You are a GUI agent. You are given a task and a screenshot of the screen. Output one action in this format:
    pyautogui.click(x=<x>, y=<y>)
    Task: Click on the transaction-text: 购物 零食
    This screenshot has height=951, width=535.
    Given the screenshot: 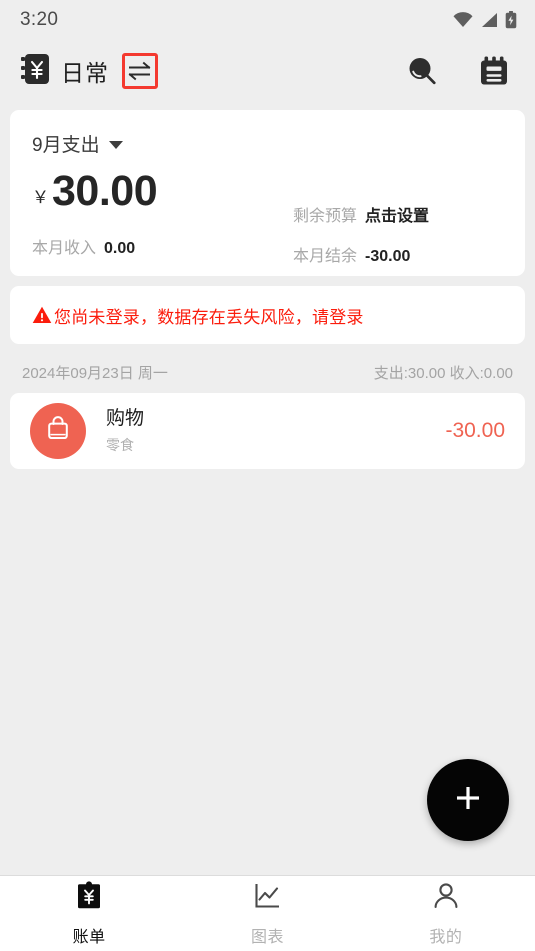 What is the action you would take?
    pyautogui.click(x=275, y=431)
    